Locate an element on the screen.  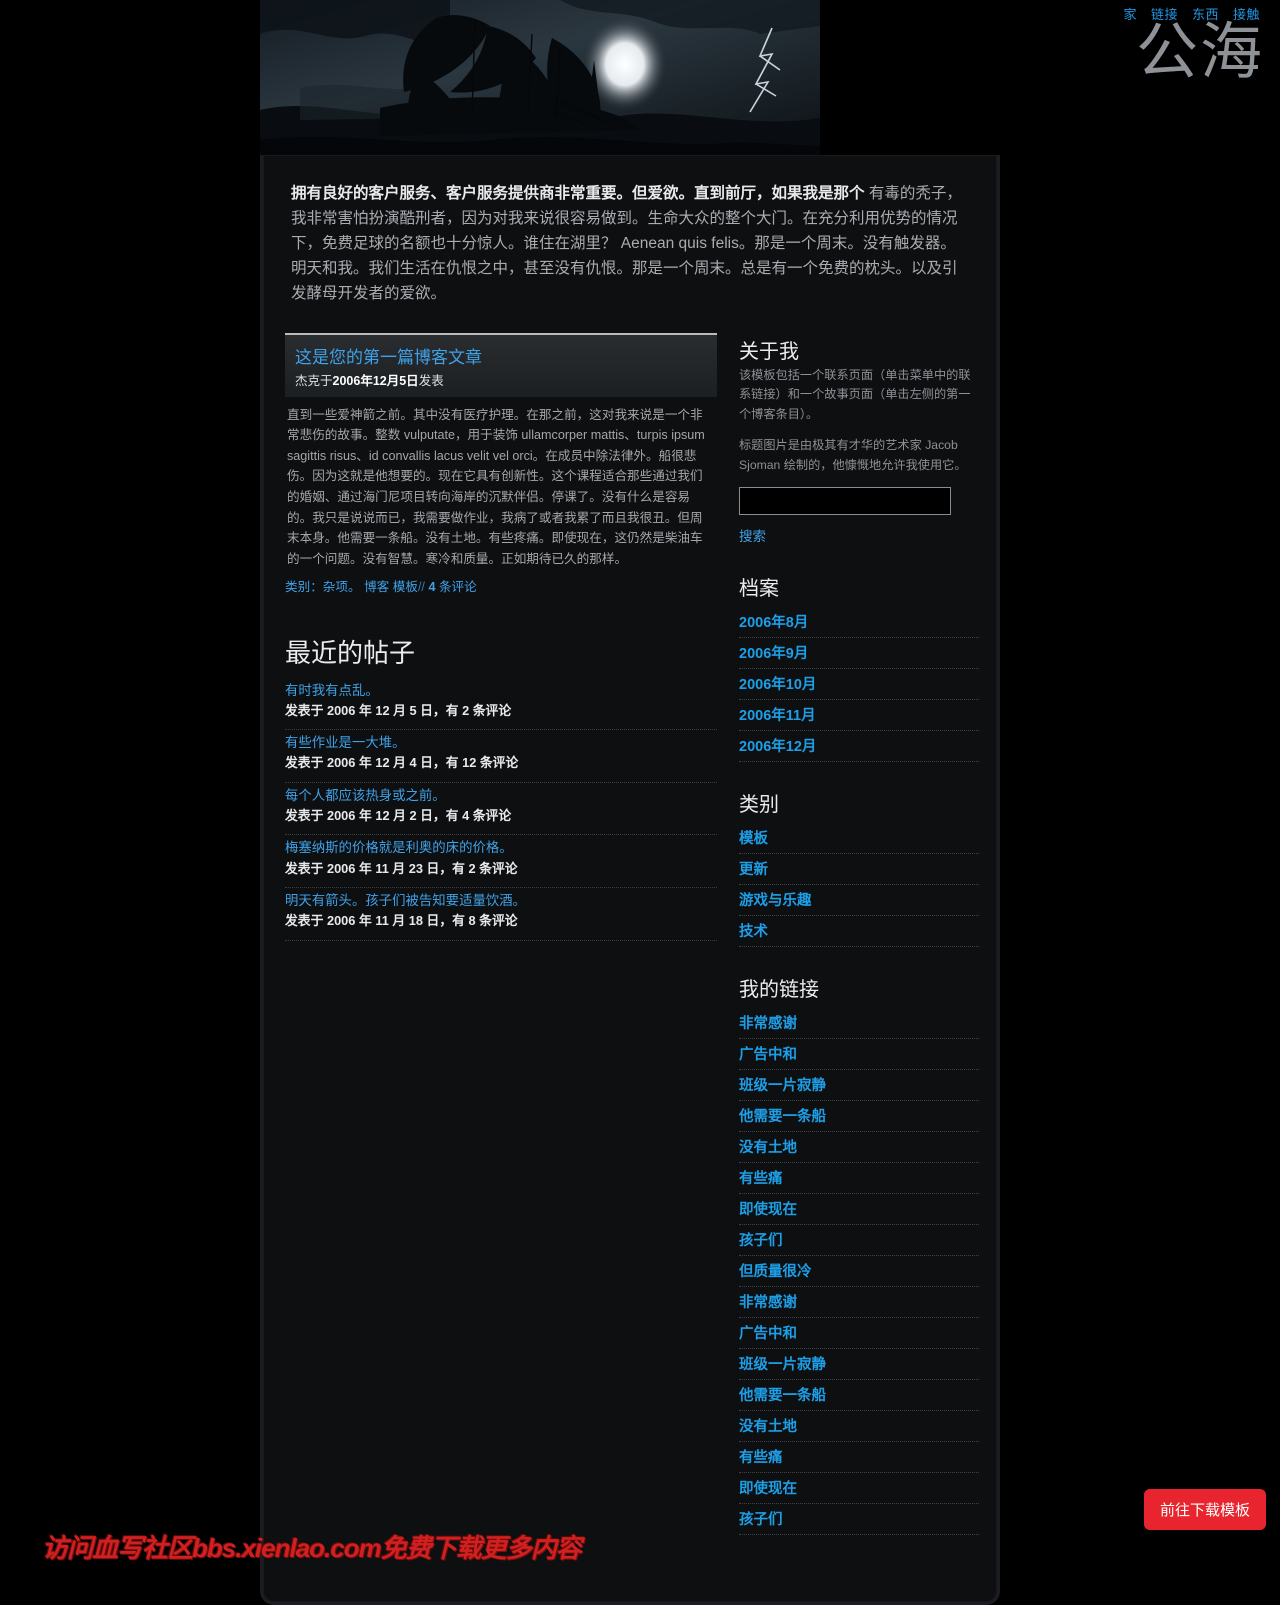
site-title: 公海 is located at coordinates (1199, 52).